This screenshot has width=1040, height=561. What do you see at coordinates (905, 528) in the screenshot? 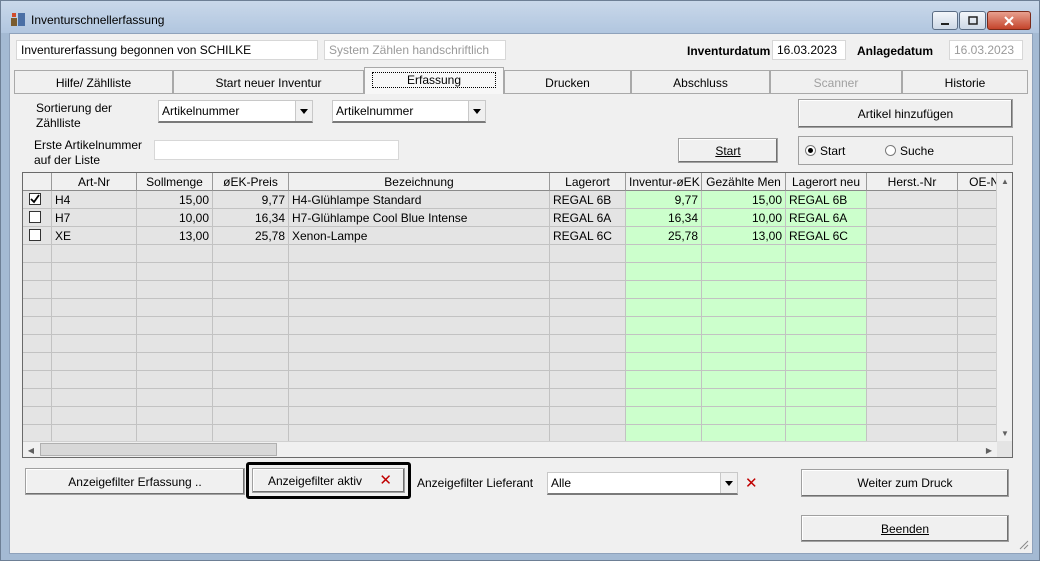
I see `beenden-button: Beenden` at bounding box center [905, 528].